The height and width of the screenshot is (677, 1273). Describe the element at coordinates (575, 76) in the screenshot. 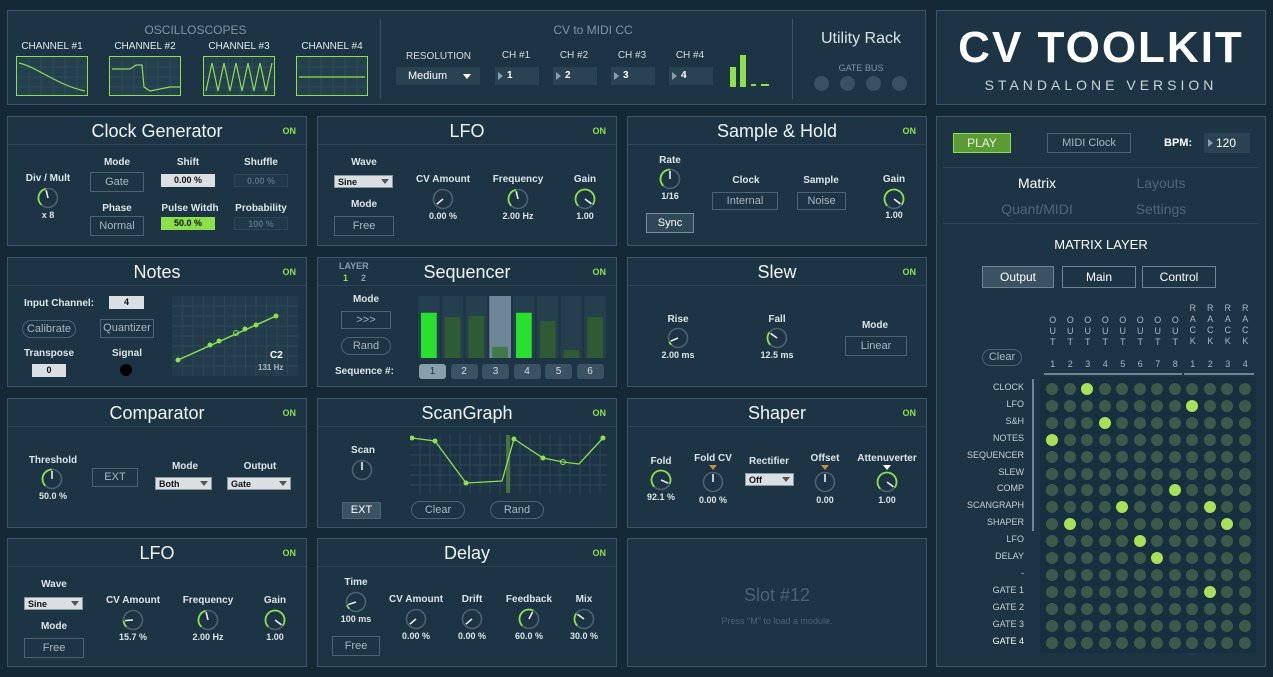

I see `cv-channel-select: 2` at that location.